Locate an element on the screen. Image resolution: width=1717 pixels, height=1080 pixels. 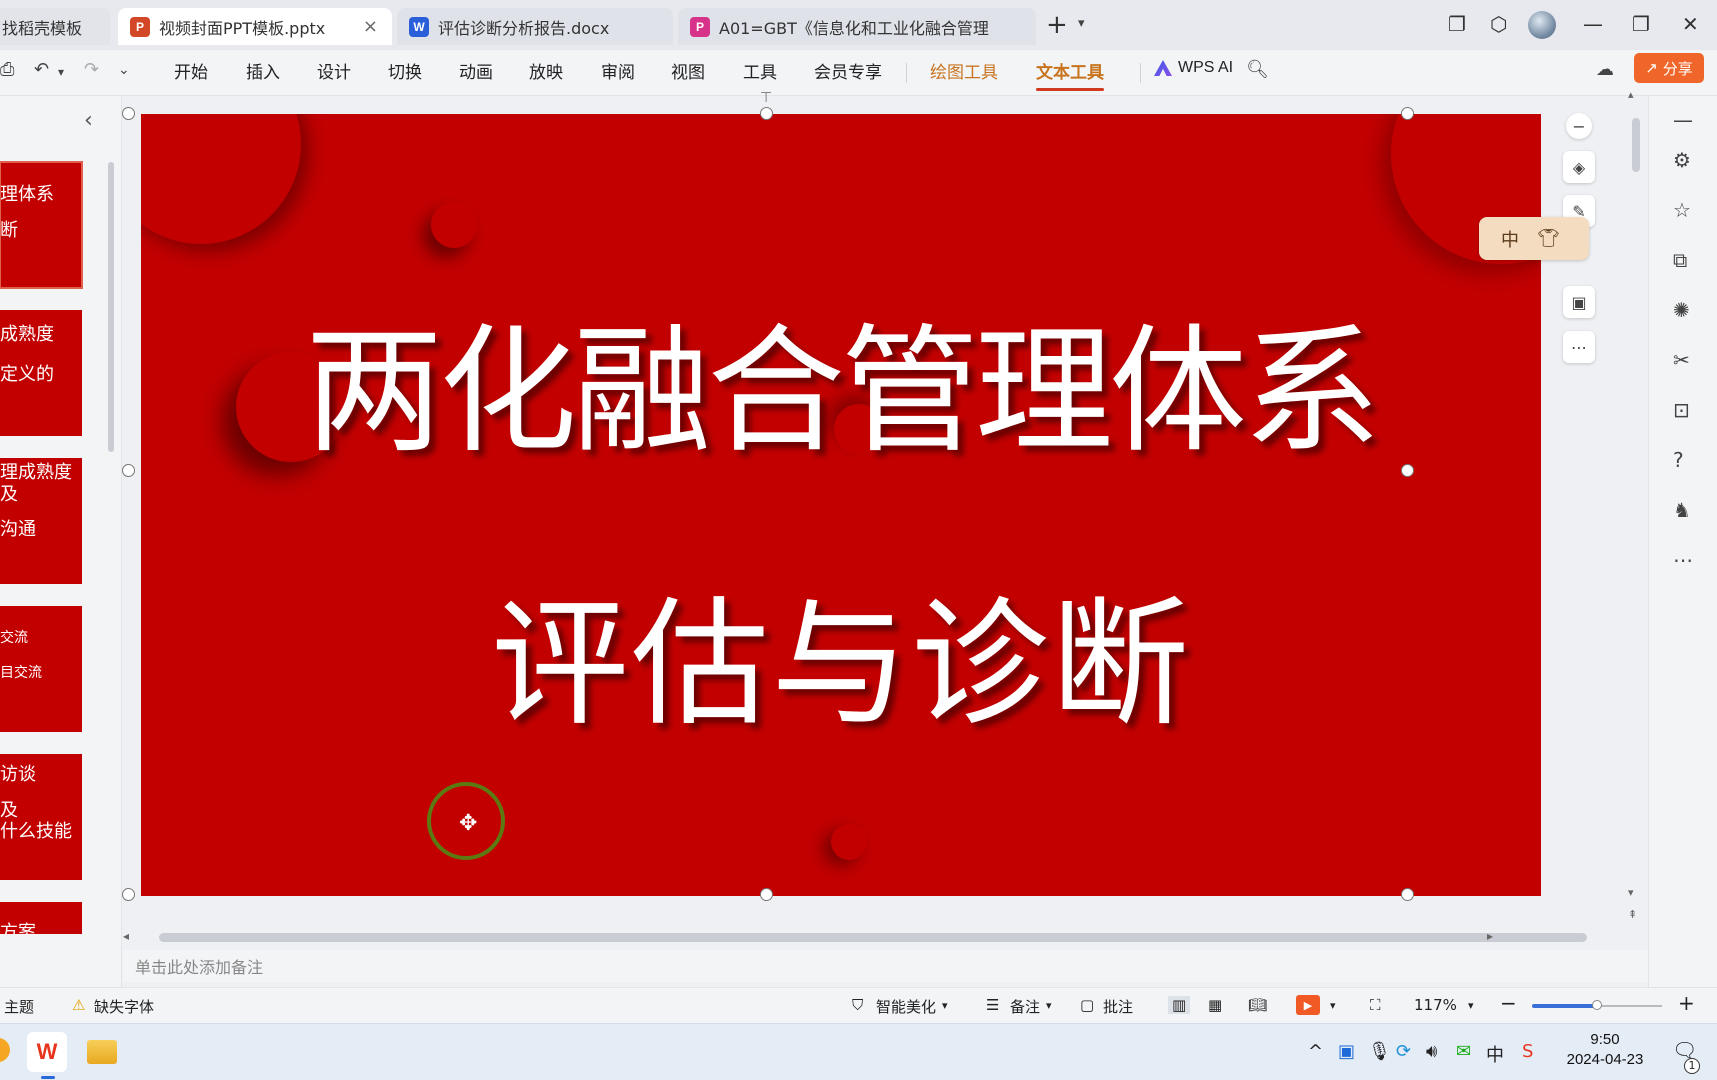
zoom-in-icon: + is located at coordinates (1686, 1003).